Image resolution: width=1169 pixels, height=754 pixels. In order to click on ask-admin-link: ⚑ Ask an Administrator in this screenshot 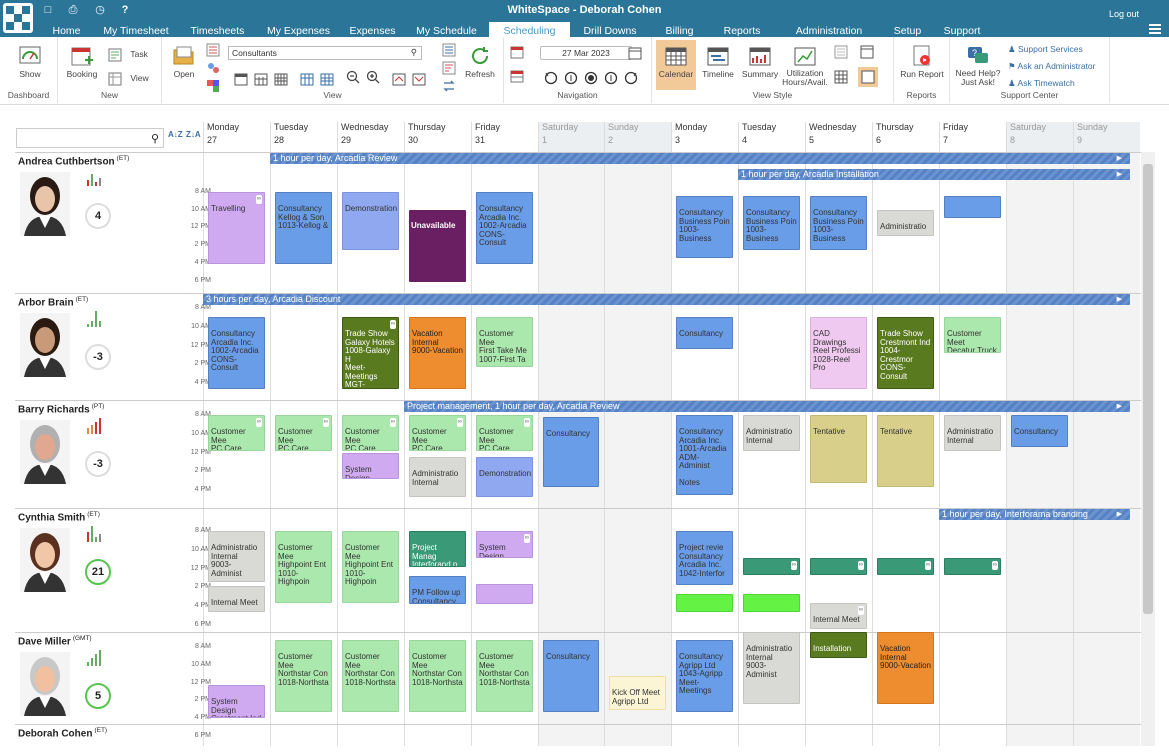, I will do `click(1058, 66)`.